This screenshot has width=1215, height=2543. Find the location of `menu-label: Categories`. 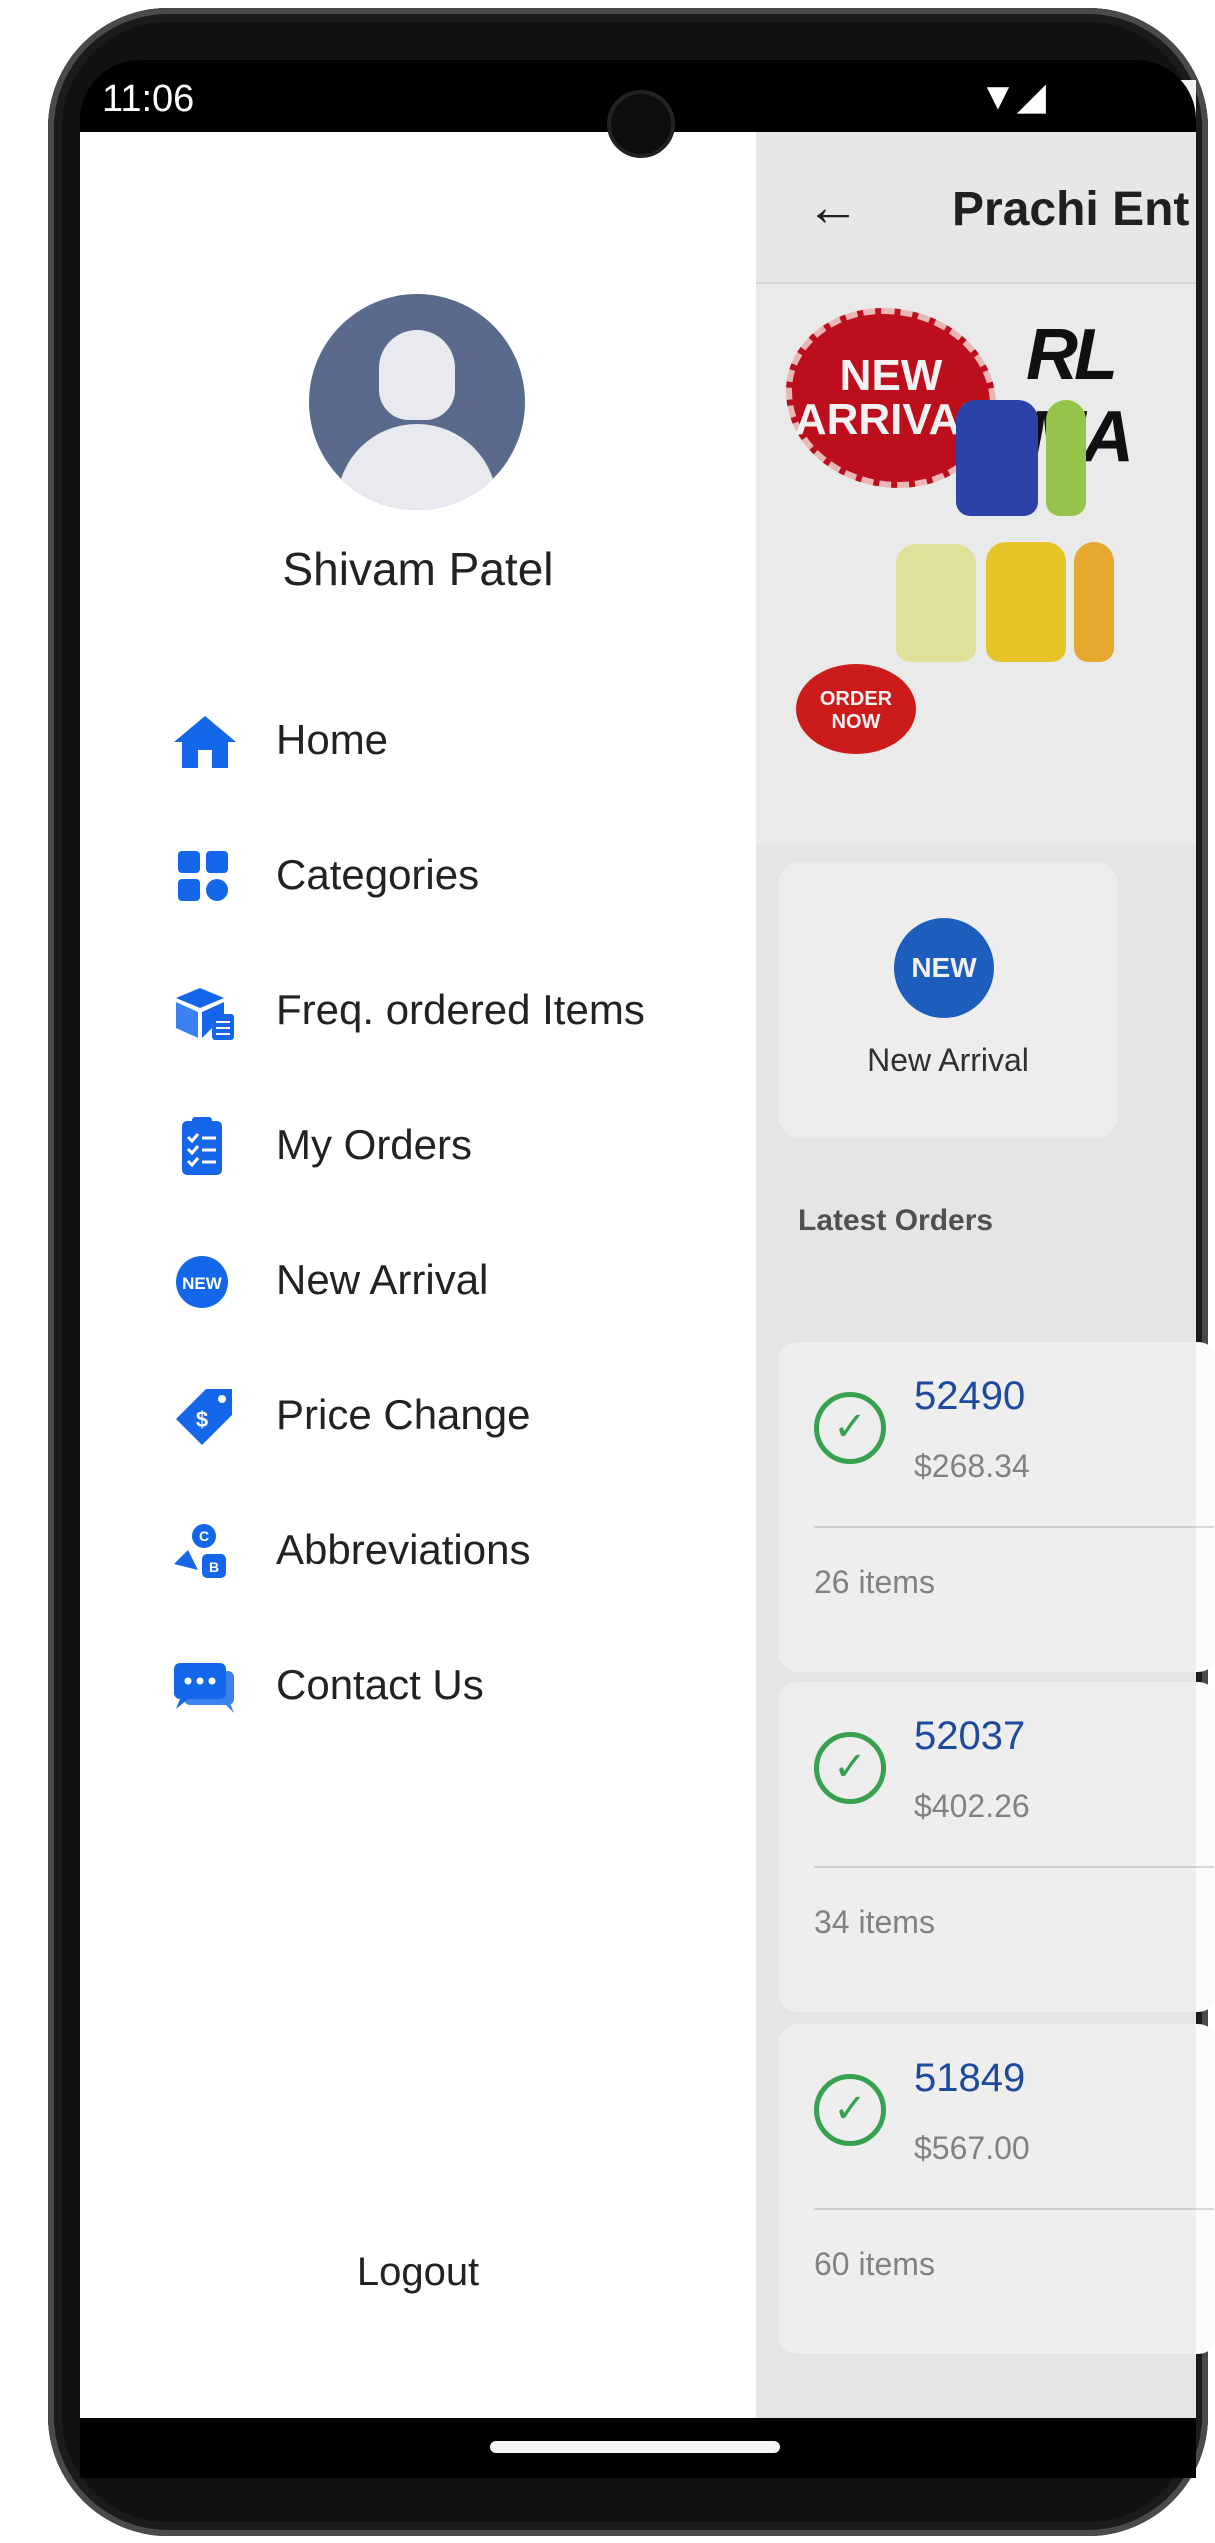

menu-label: Categories is located at coordinates (378, 874).